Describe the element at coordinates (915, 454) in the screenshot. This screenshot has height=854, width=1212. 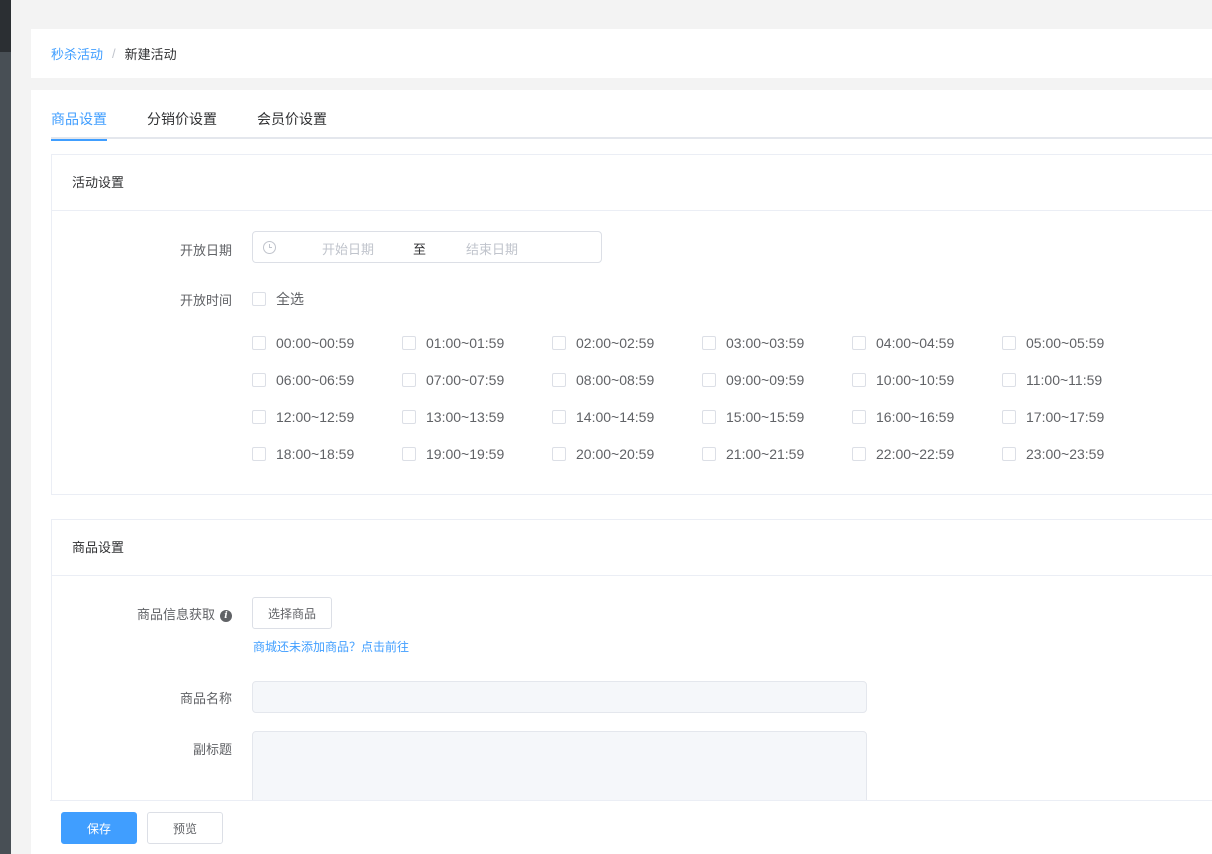
I see `time-slot-label: 22:00~22:59` at that location.